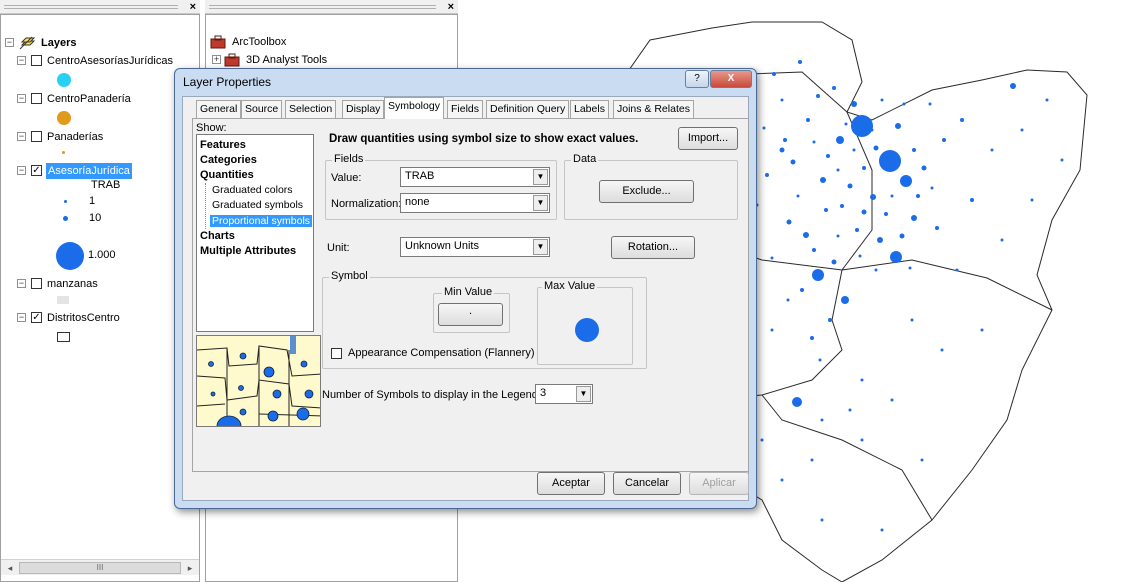 This screenshot has height=582, width=1132. I want to click on toolbox-grip, so click(322, 7).